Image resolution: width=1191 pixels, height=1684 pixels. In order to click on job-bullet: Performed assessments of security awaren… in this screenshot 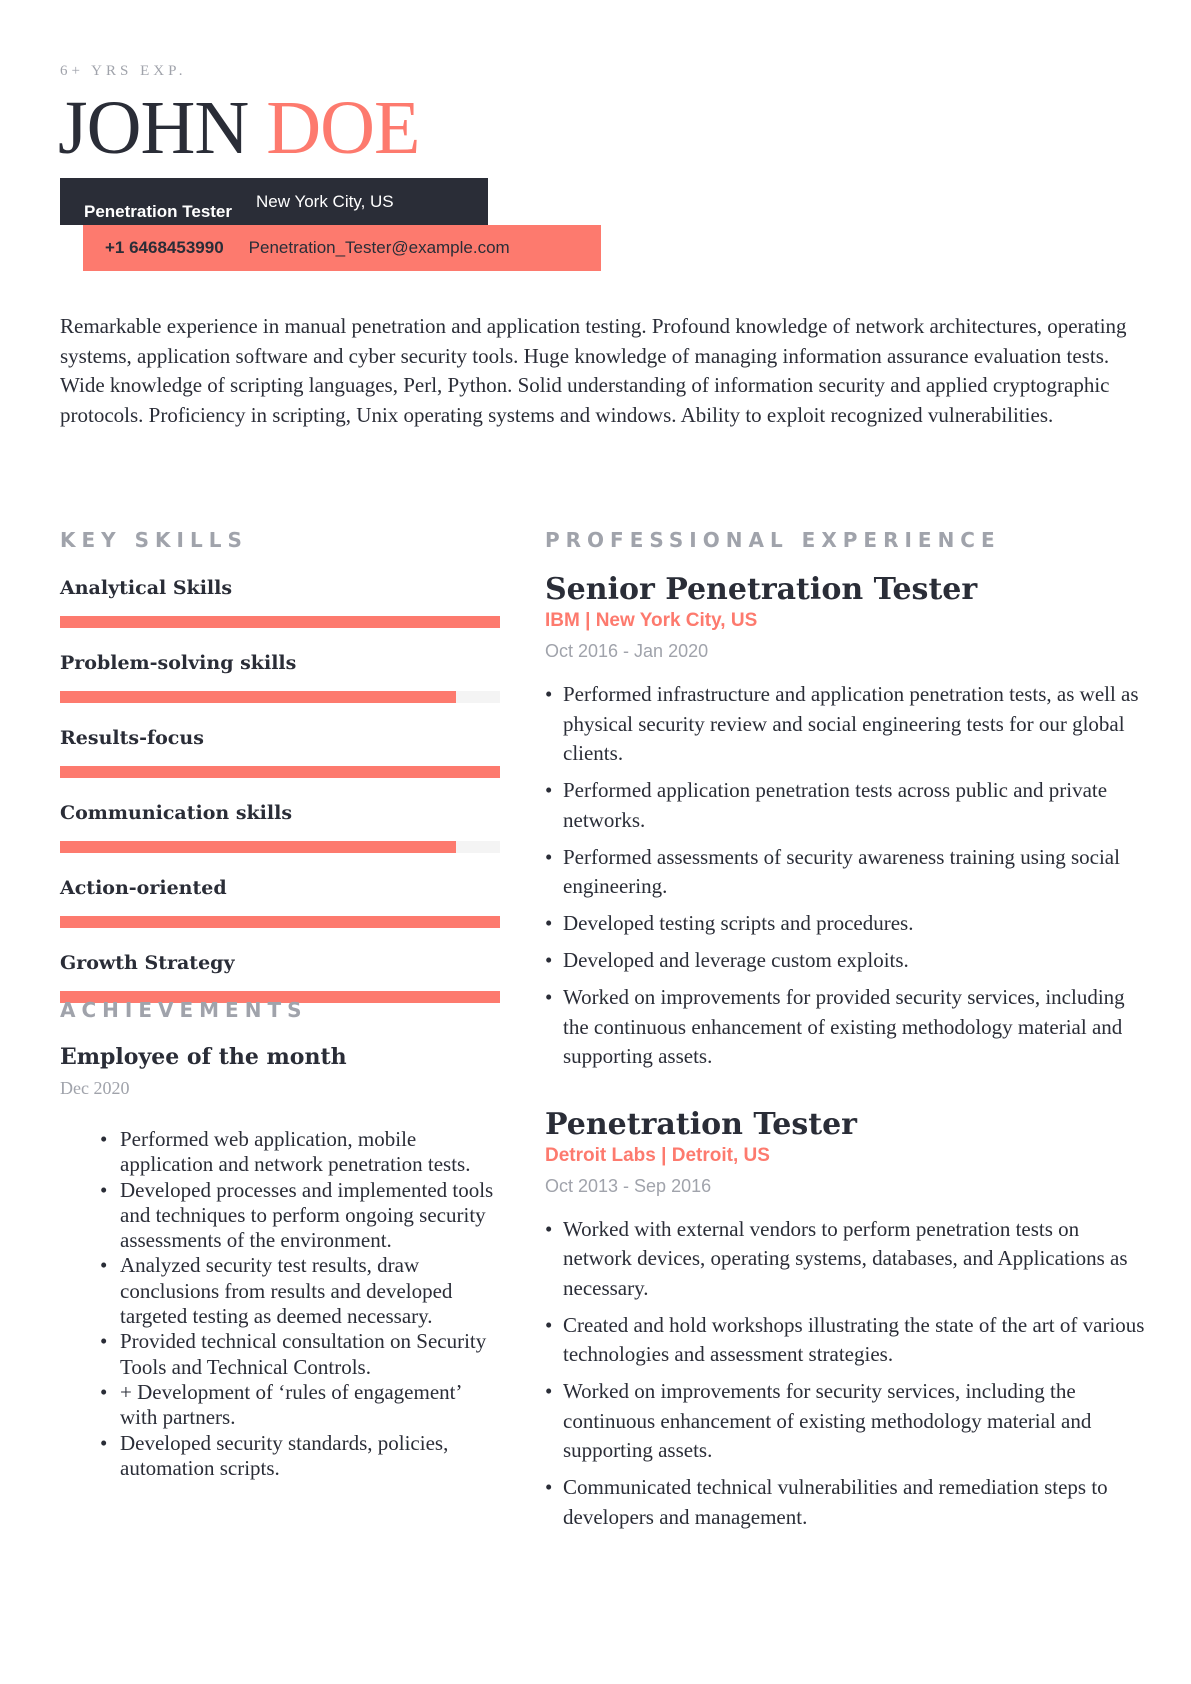, I will do `click(845, 872)`.